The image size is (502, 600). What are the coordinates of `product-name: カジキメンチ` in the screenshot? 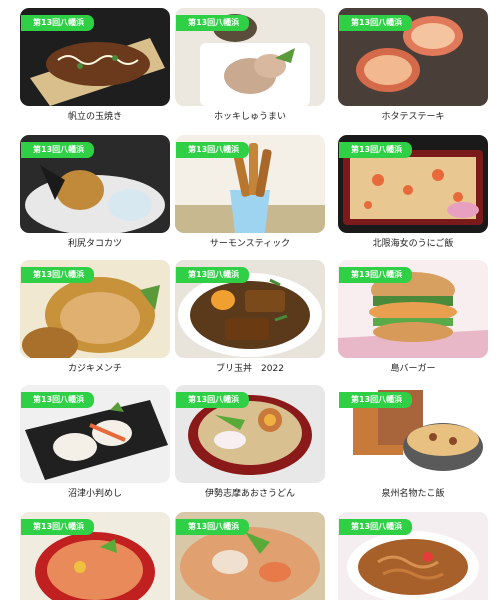 It's located at (95, 367).